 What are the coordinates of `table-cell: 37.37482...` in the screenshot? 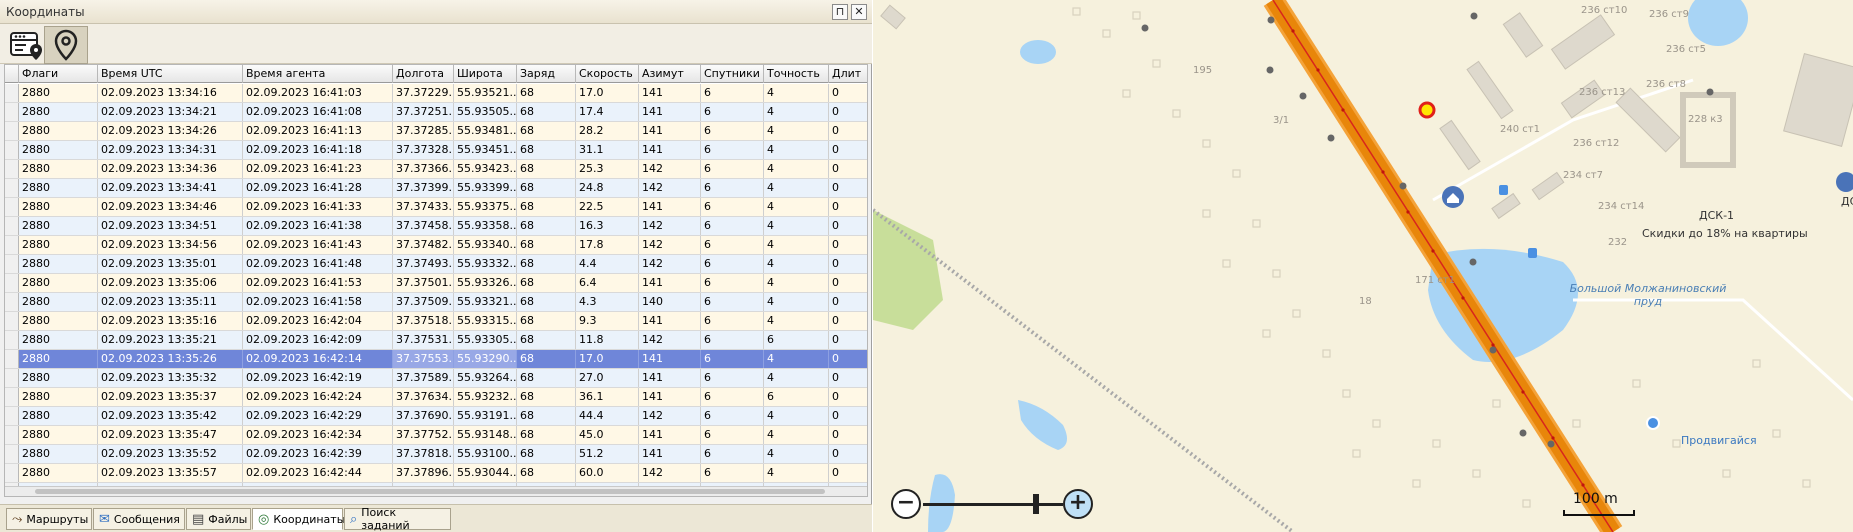 It's located at (423, 245).